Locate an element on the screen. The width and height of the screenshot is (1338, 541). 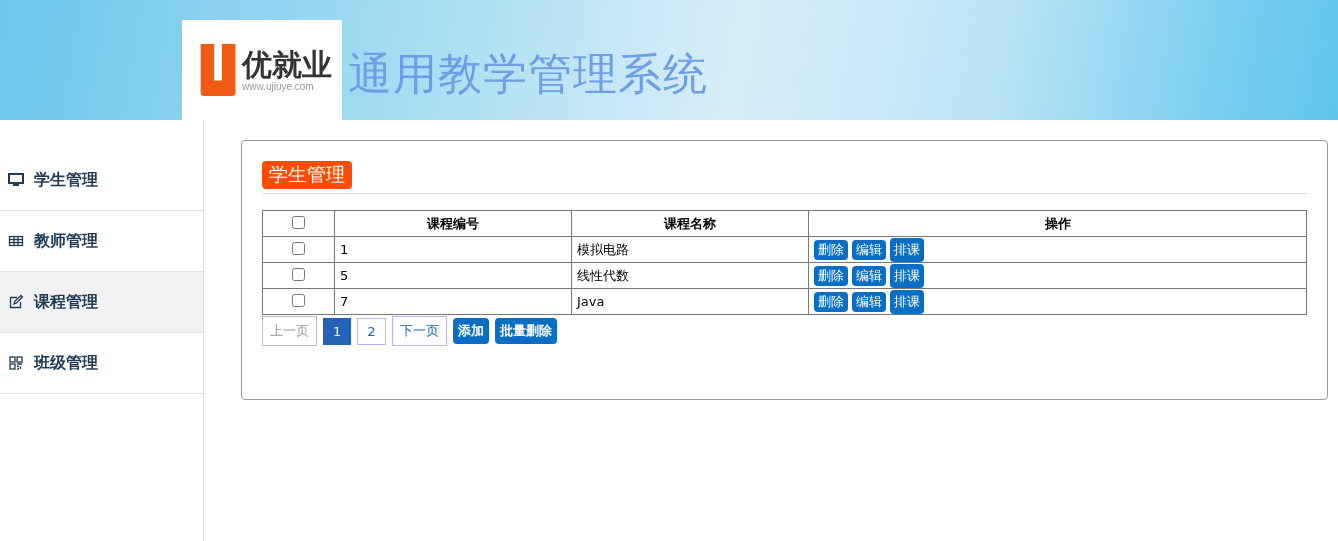
edit-icon is located at coordinates (16, 302).